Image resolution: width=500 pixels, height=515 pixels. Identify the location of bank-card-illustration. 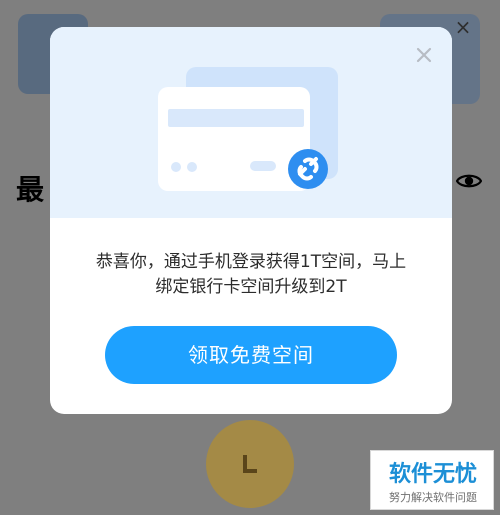
(248, 129).